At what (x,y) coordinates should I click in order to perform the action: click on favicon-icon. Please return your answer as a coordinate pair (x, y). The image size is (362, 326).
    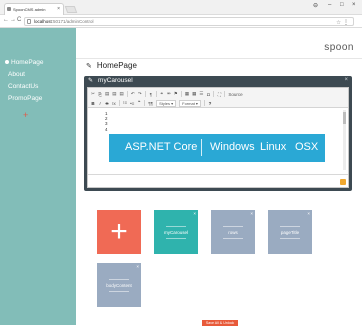
    Looking at the image, I should click on (9, 9).